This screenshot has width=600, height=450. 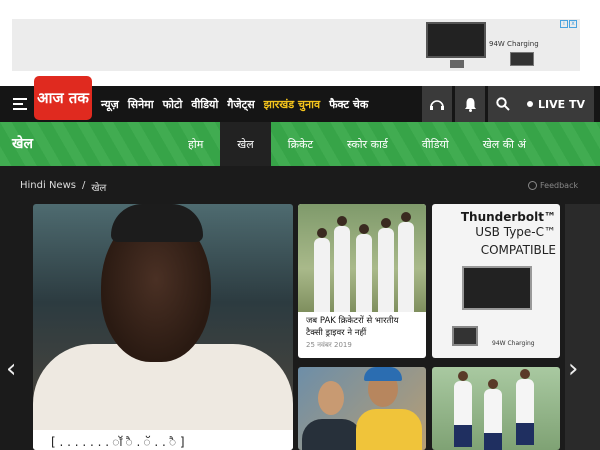 I want to click on story-photo-suit, so click(x=332, y=434).